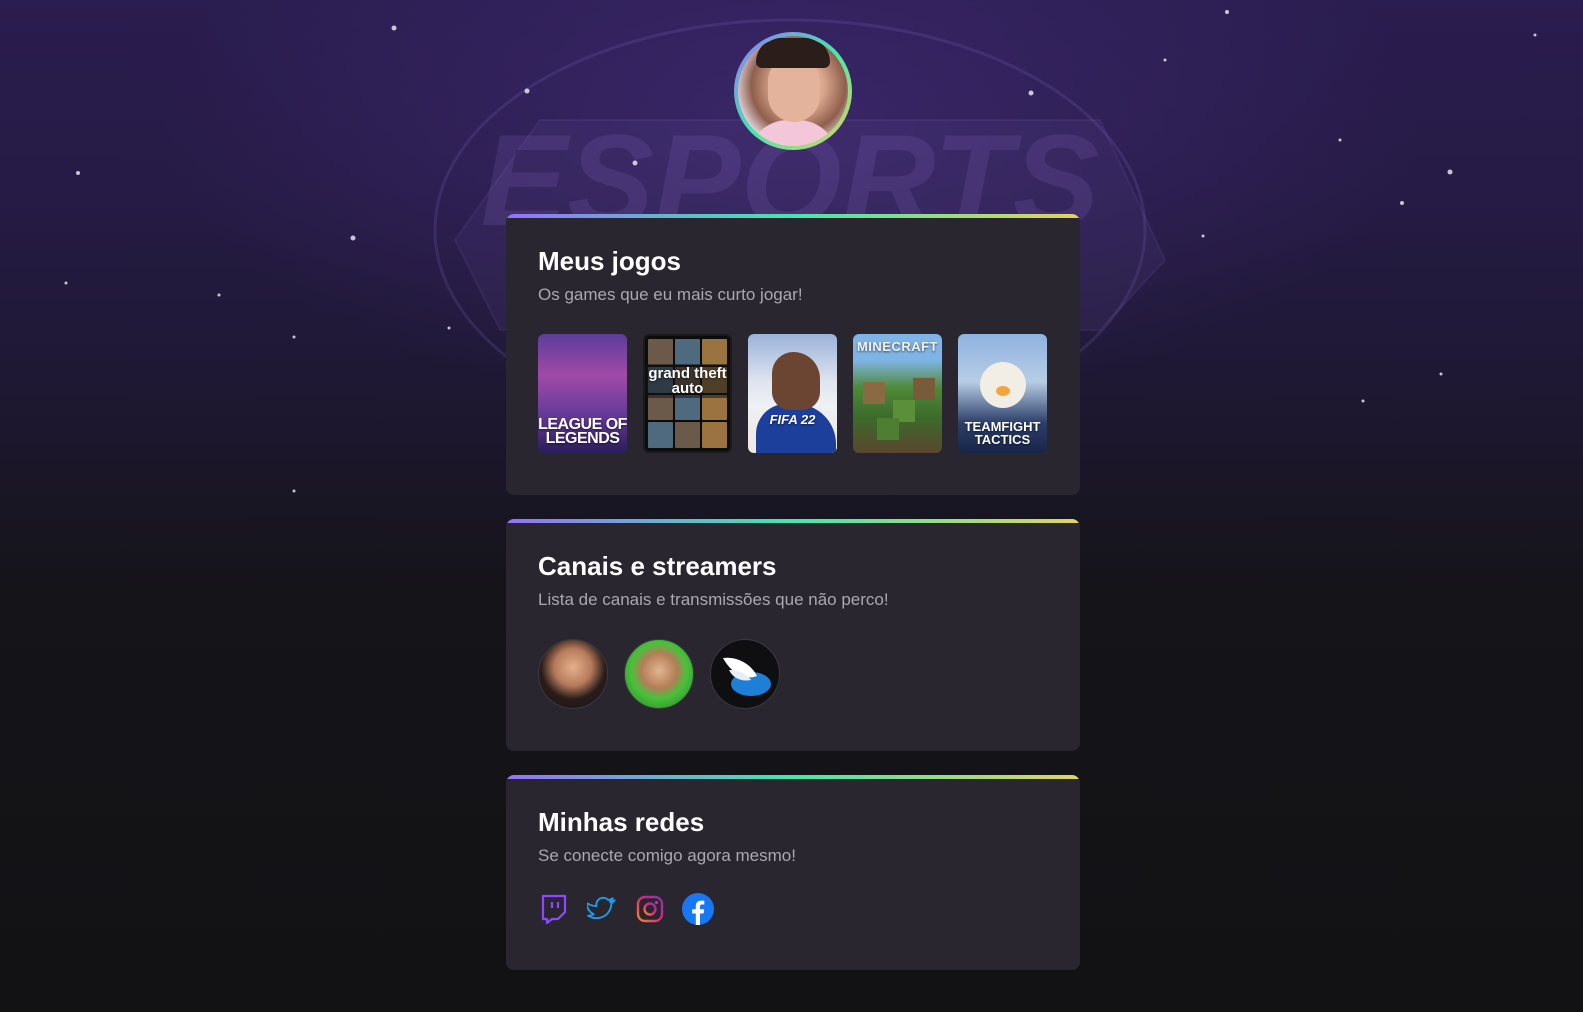  What do you see at coordinates (793, 674) in the screenshot?
I see `streamers-list` at bounding box center [793, 674].